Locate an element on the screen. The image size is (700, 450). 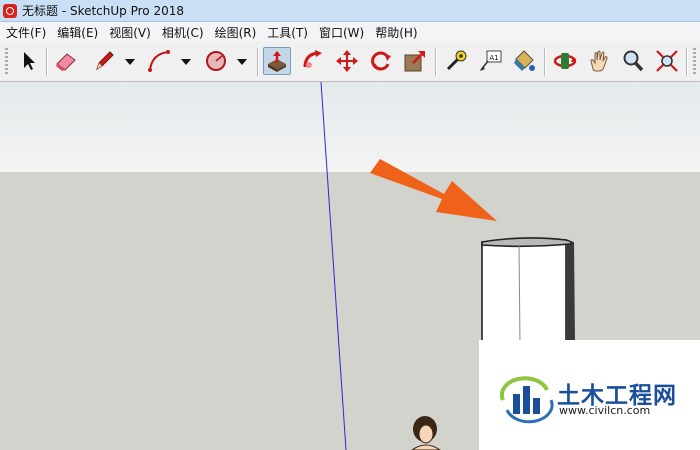
magnifier-icon is located at coordinates (633, 61).